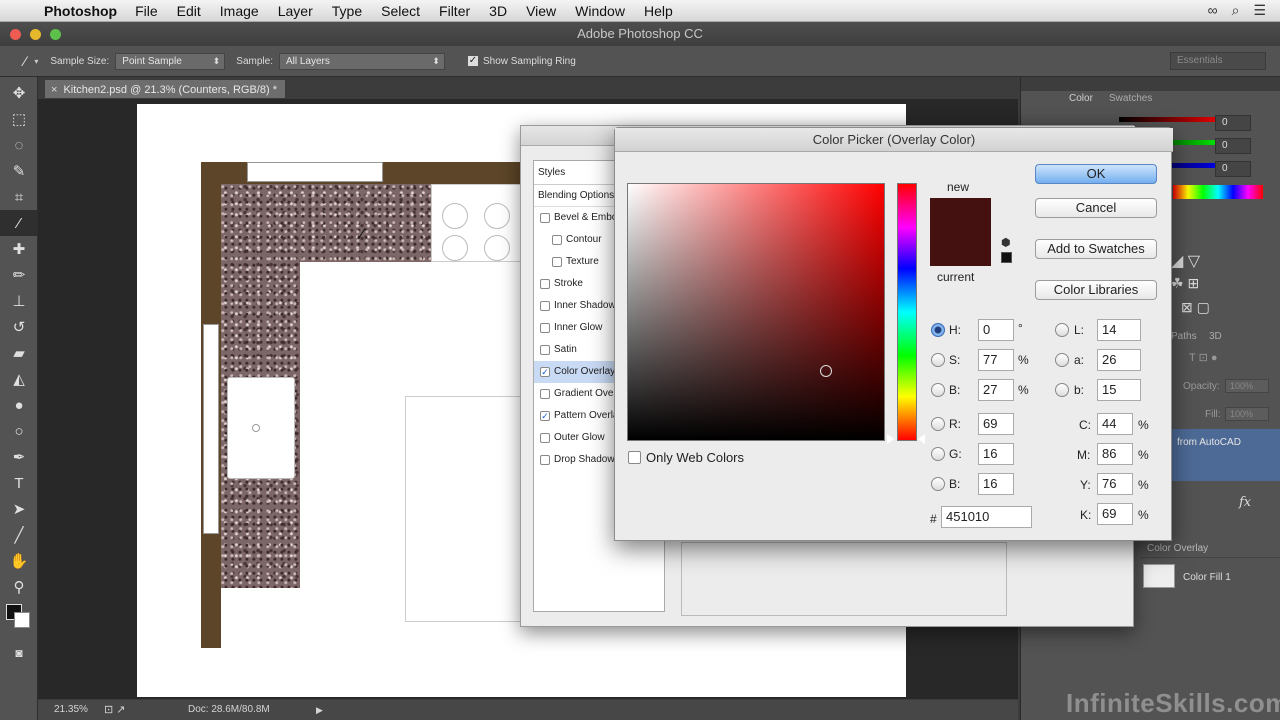  I want to click on green-value: 0, so click(1233, 146).